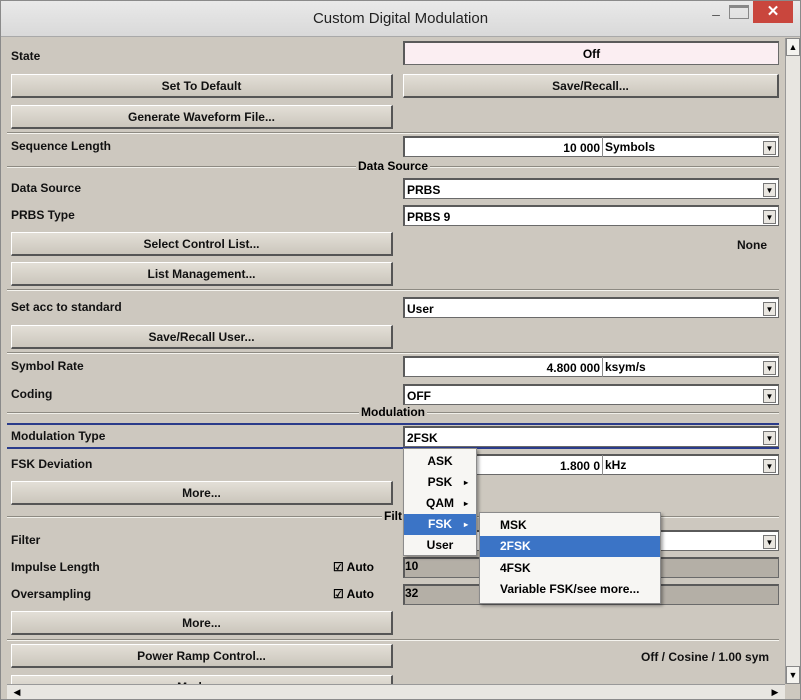 The width and height of the screenshot is (801, 700). Describe the element at coordinates (440, 545) in the screenshot. I see `menu-item-user: User` at that location.